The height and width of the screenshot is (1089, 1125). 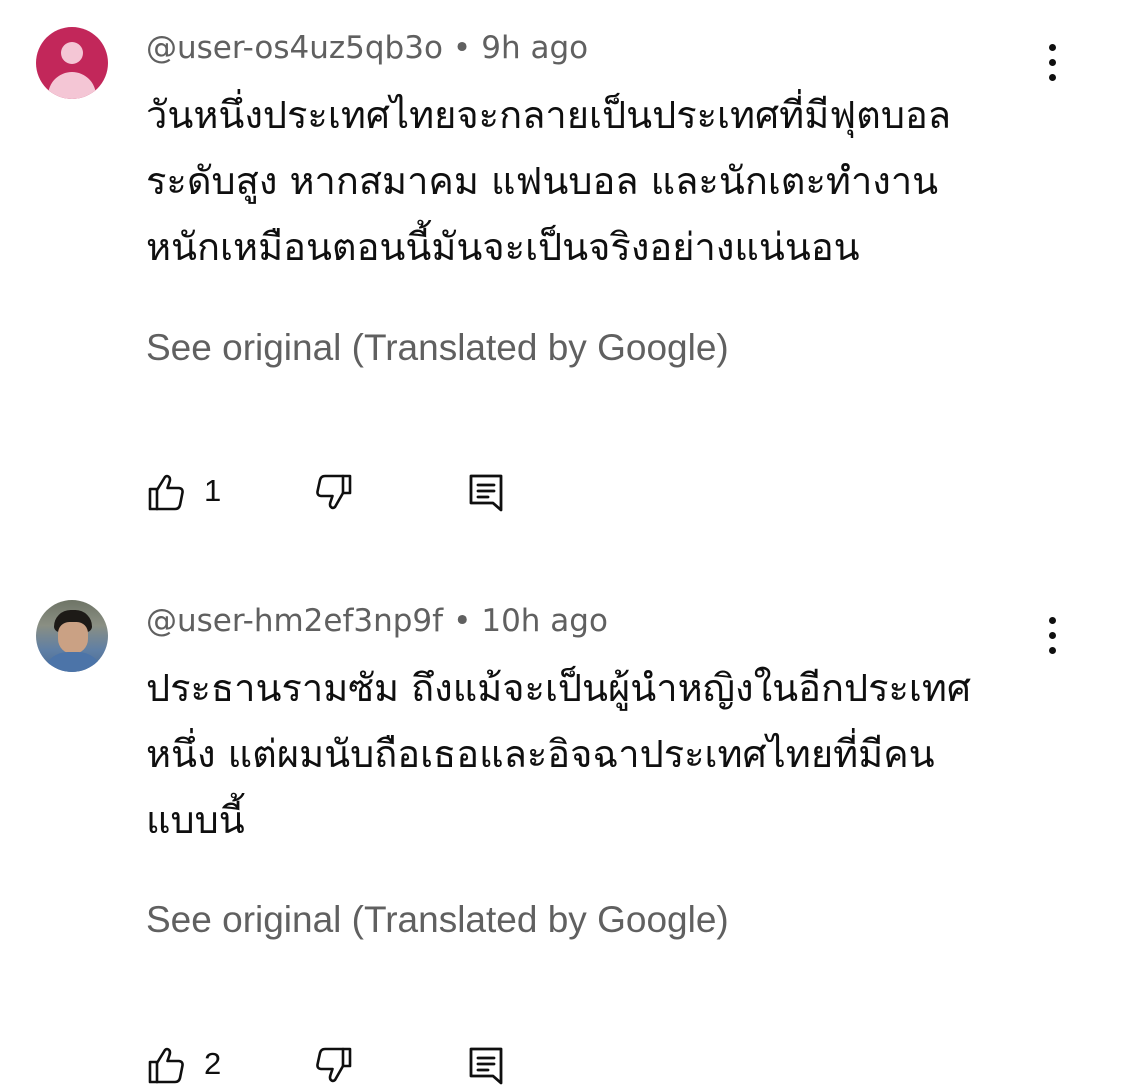 What do you see at coordinates (294, 48) in the screenshot?
I see `comment-username: @user-os4uz5qb3o` at bounding box center [294, 48].